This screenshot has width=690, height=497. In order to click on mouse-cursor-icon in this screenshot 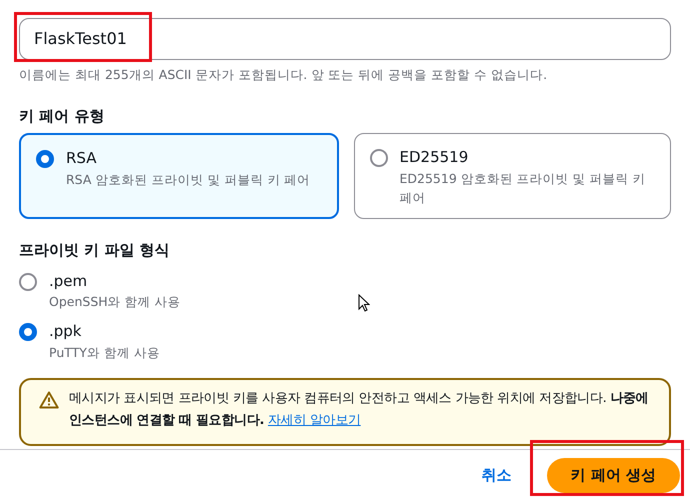, I will do `click(364, 303)`.